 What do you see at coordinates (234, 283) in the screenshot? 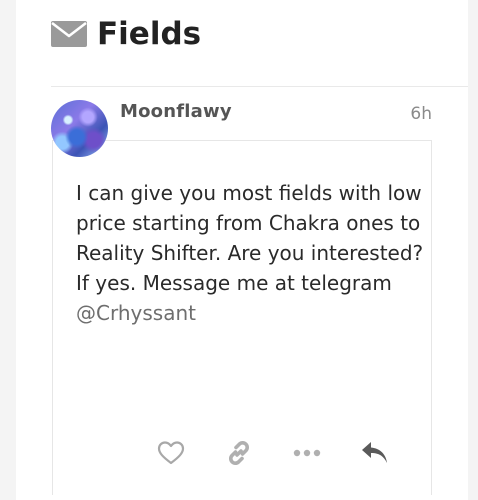
I see `post-text: If yes. Message me at telegram` at bounding box center [234, 283].